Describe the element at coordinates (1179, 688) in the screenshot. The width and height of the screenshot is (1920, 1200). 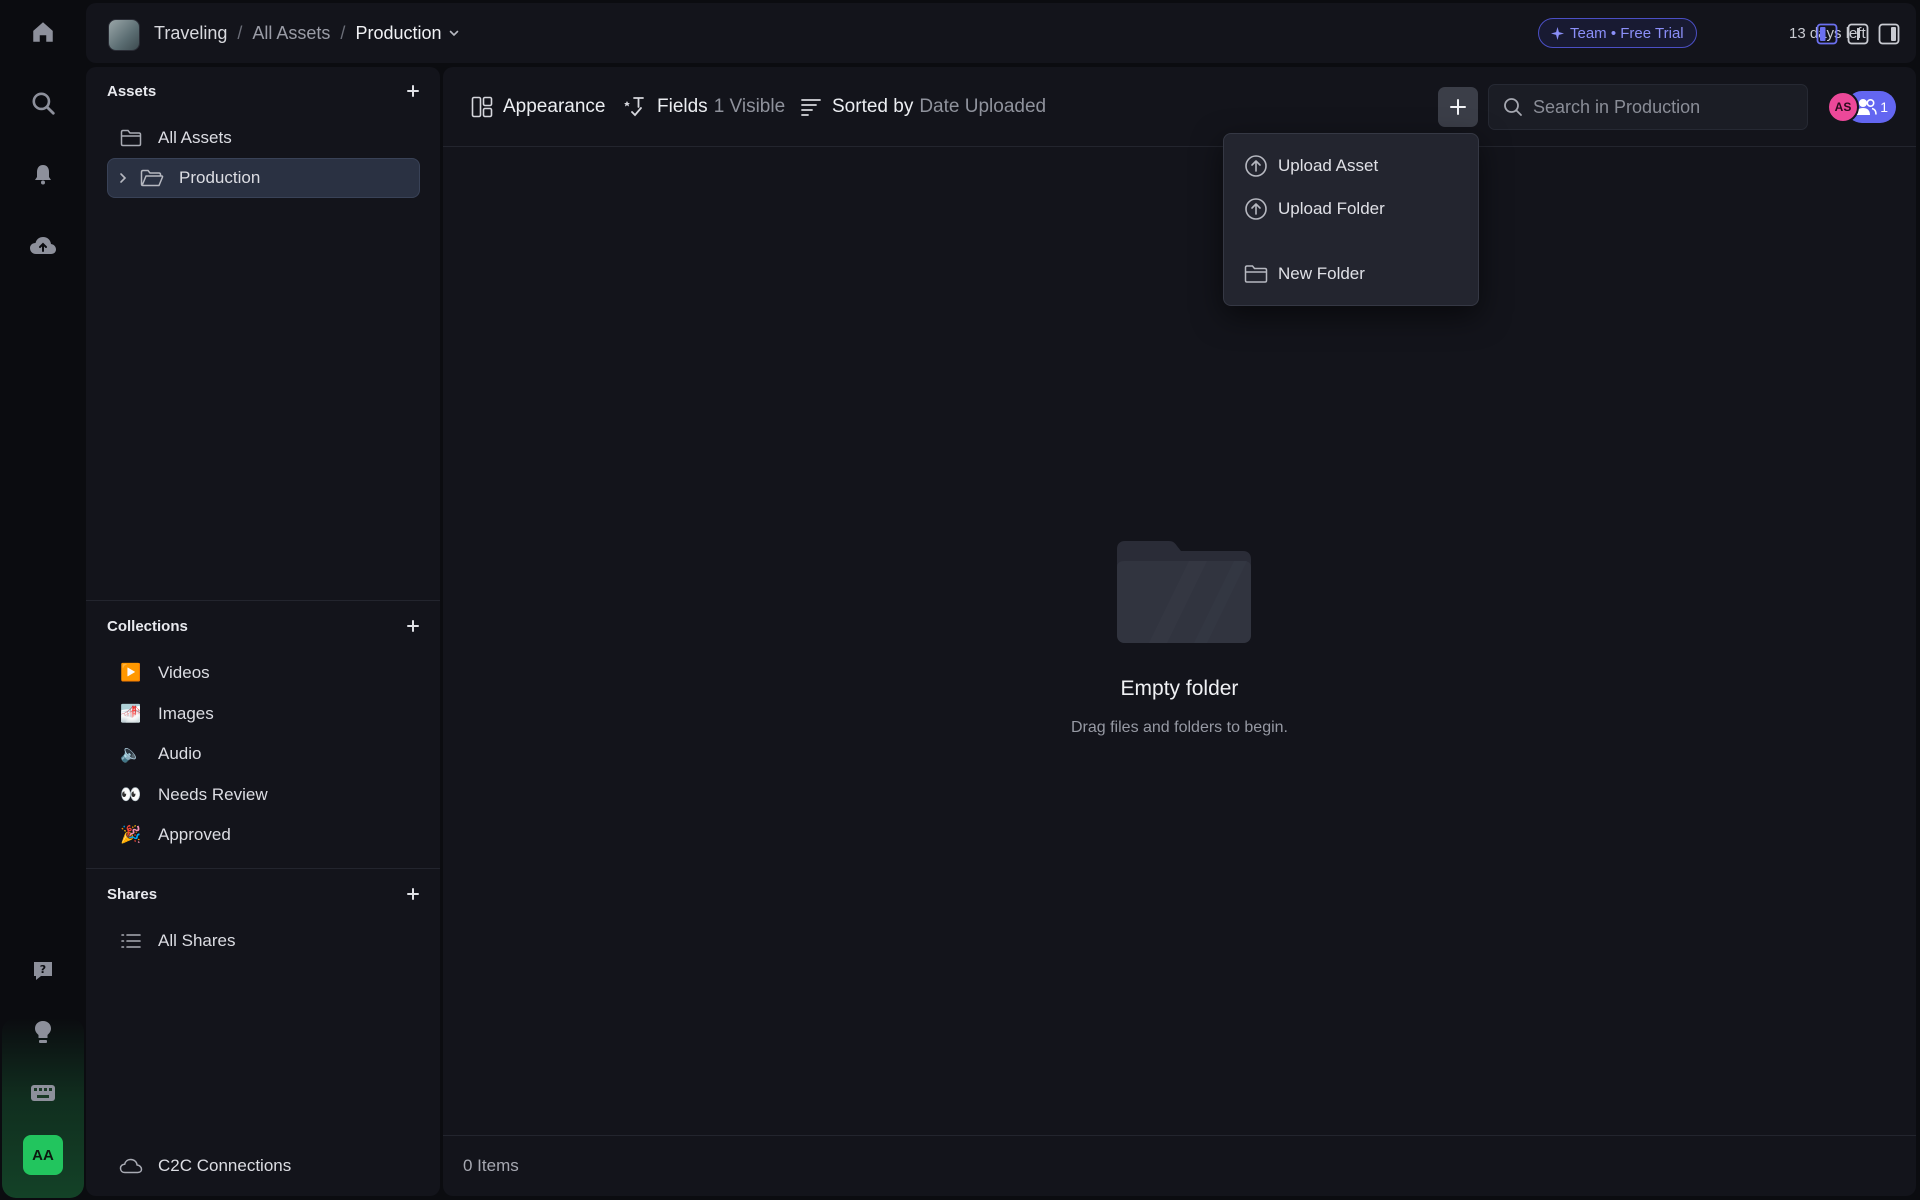
I see `empty-state-title: Empty folder` at that location.